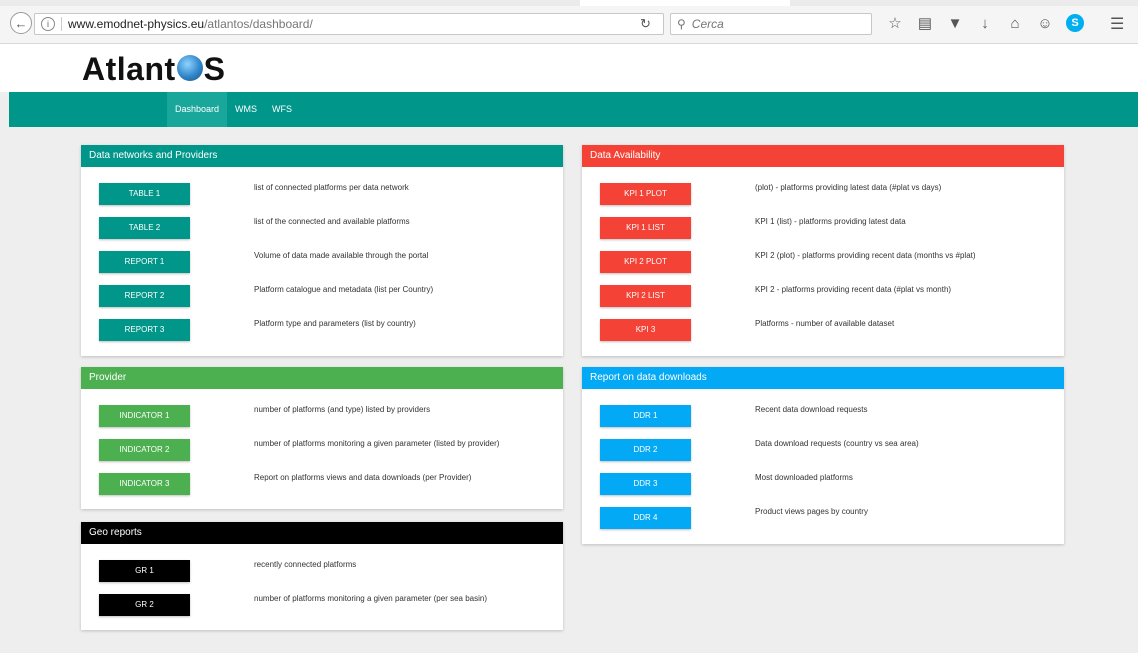  Describe the element at coordinates (804, 477) in the screenshot. I see `row-description: Most downloaded platforms` at that location.